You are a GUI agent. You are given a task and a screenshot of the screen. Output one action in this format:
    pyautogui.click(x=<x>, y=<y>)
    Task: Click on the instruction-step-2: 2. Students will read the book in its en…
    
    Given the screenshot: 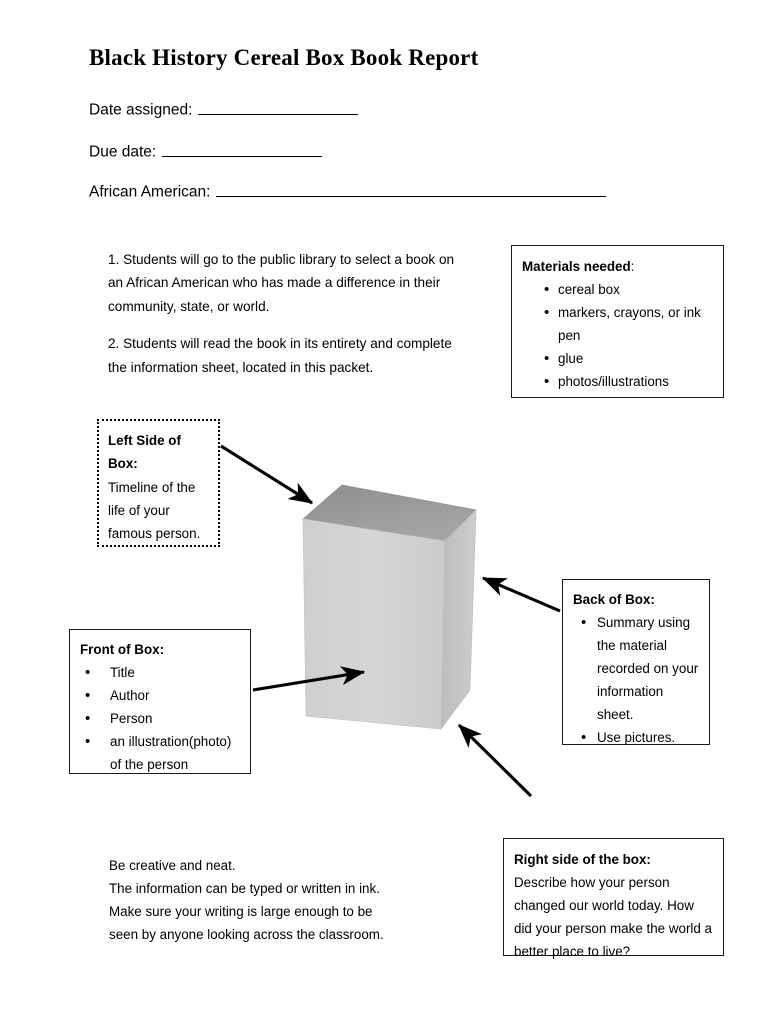 What is the action you would take?
    pyautogui.click(x=280, y=355)
    